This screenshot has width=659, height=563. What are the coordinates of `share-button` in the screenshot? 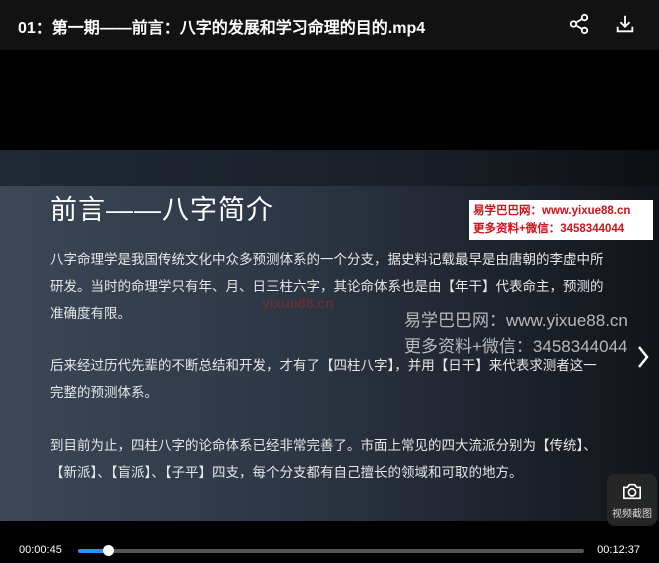 It's located at (579, 24).